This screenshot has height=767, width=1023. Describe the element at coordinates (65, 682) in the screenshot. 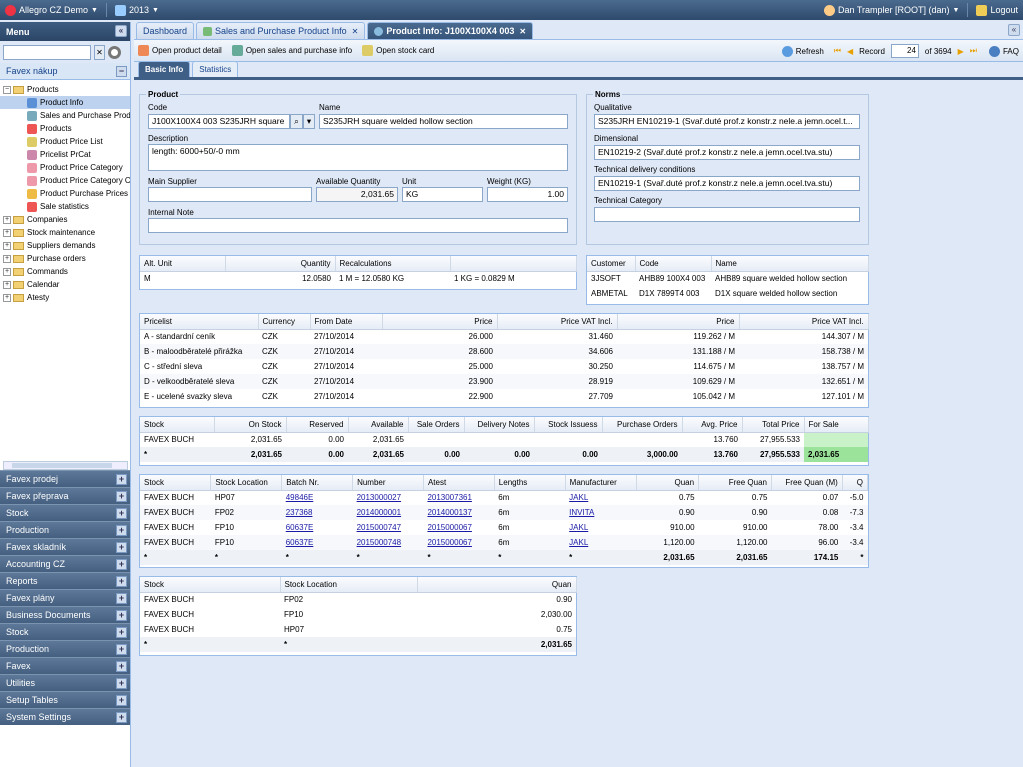

I see `accordion-section: Utilities +` at that location.